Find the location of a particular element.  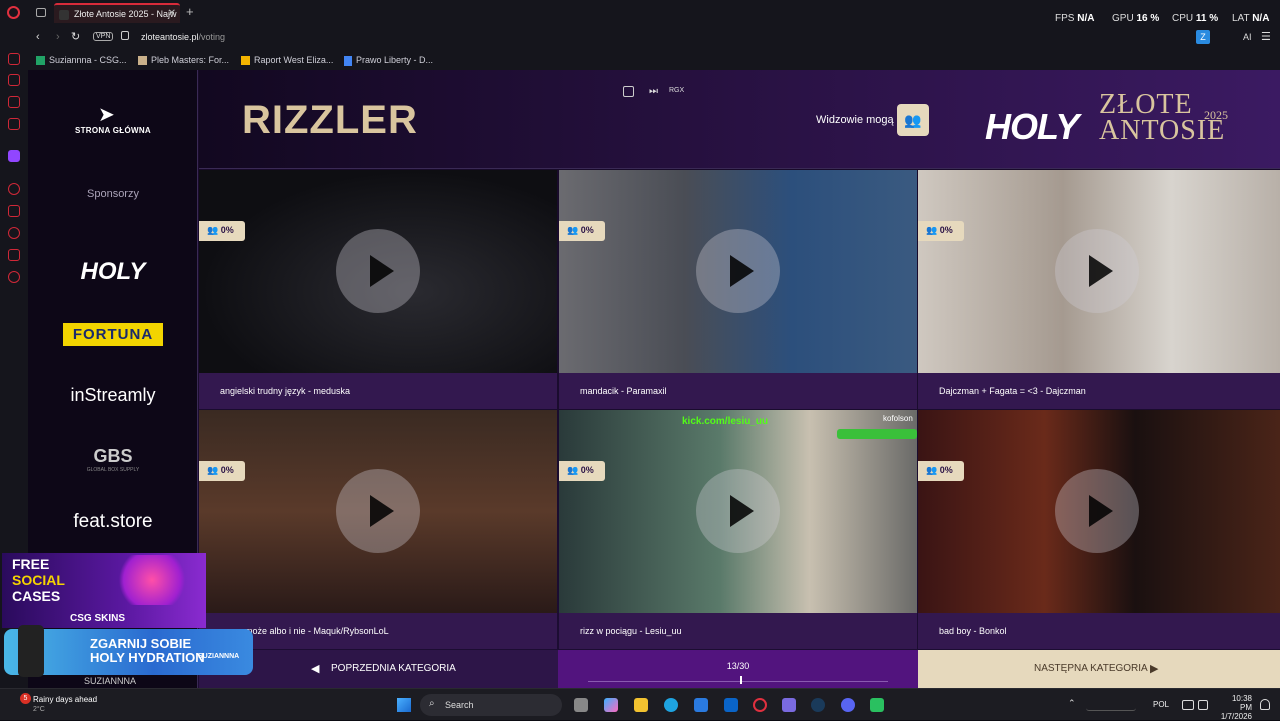

window-controls is located at coordinates (1244, 8).